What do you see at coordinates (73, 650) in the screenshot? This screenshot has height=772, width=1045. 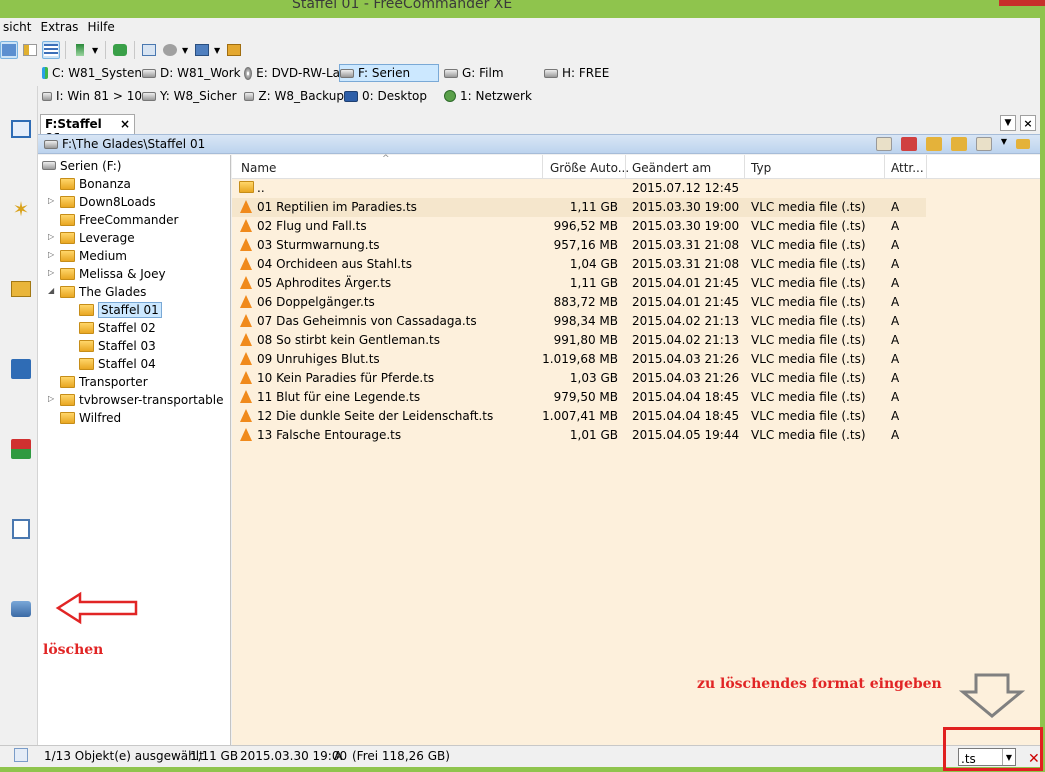 I see `annotation-delete-label: löschen` at bounding box center [73, 650].